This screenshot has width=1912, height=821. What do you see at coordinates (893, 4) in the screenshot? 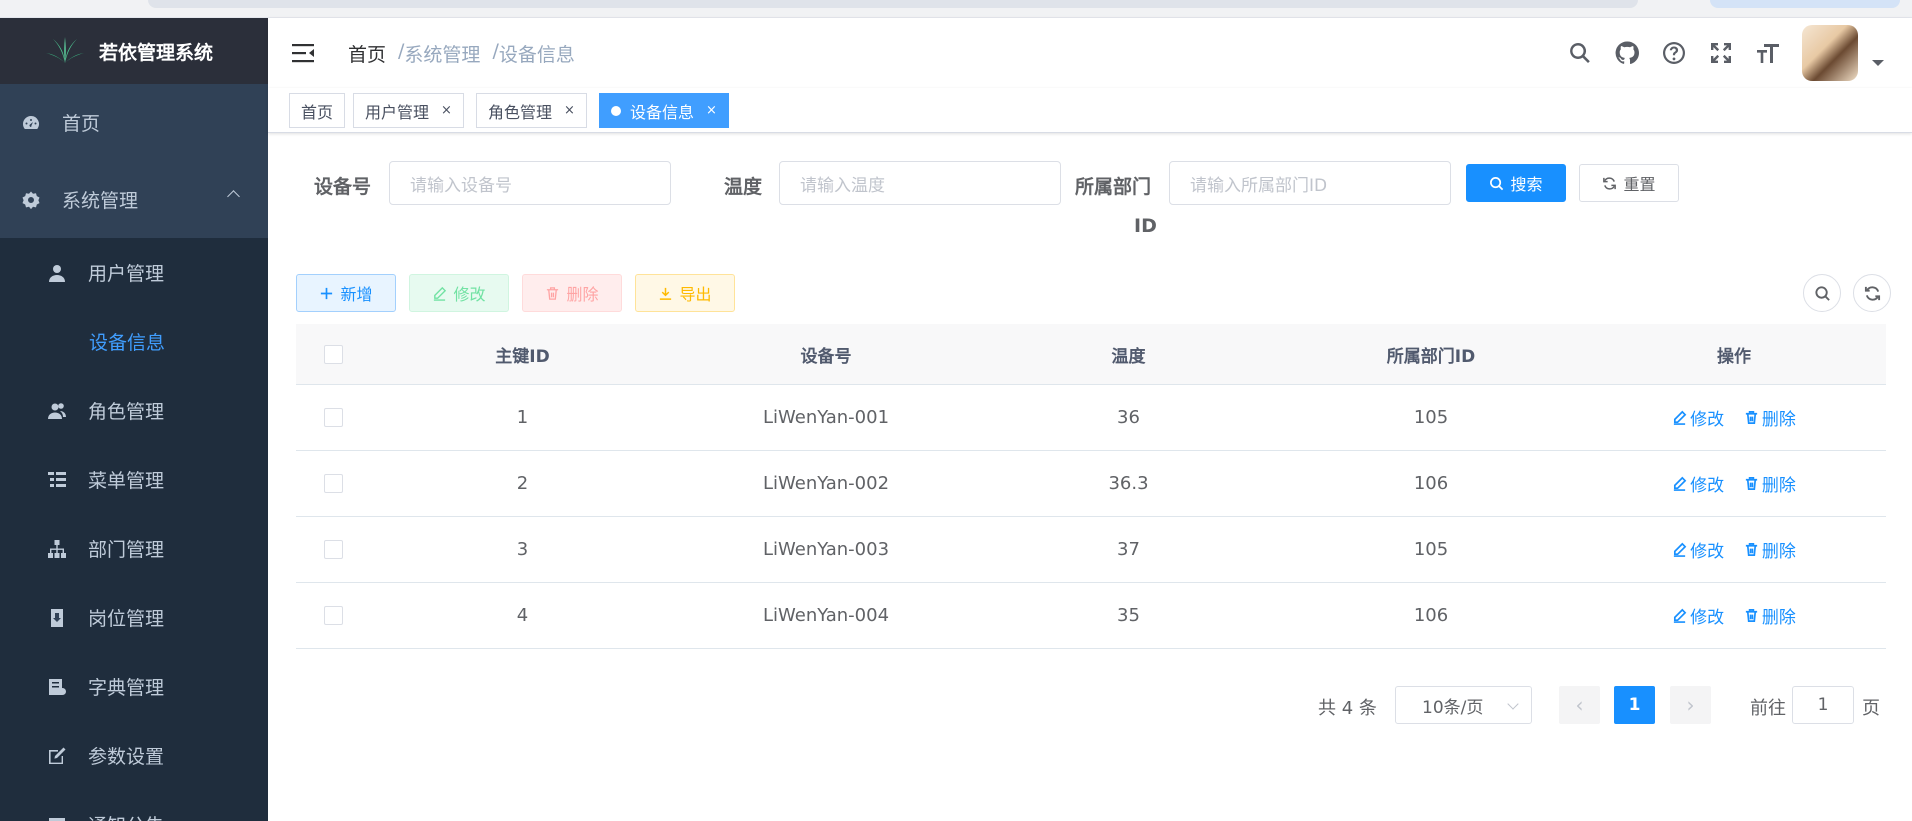
I see `browser-address-bar` at bounding box center [893, 4].